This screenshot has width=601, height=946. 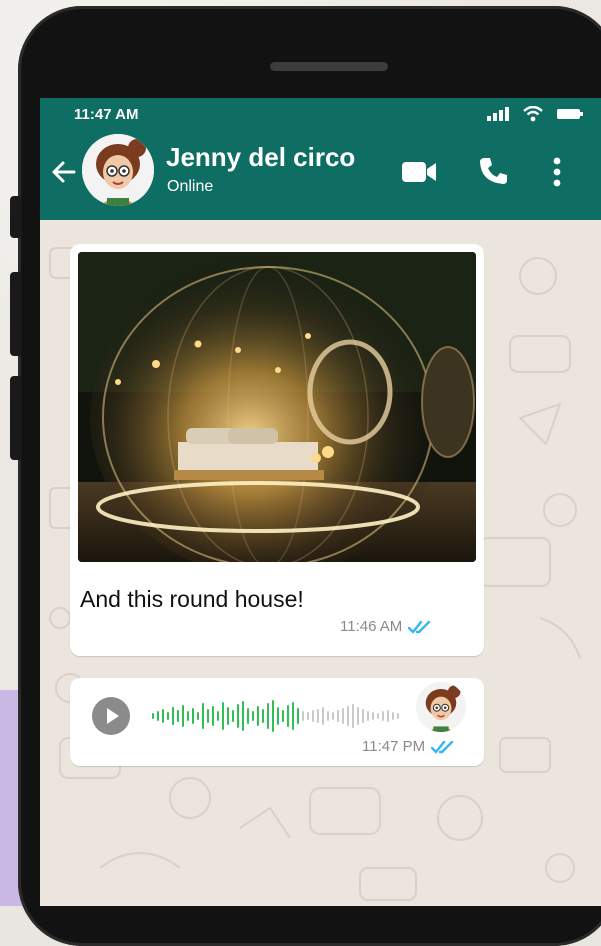 What do you see at coordinates (371, 626) in the screenshot?
I see `message-time: 11:46 AM` at bounding box center [371, 626].